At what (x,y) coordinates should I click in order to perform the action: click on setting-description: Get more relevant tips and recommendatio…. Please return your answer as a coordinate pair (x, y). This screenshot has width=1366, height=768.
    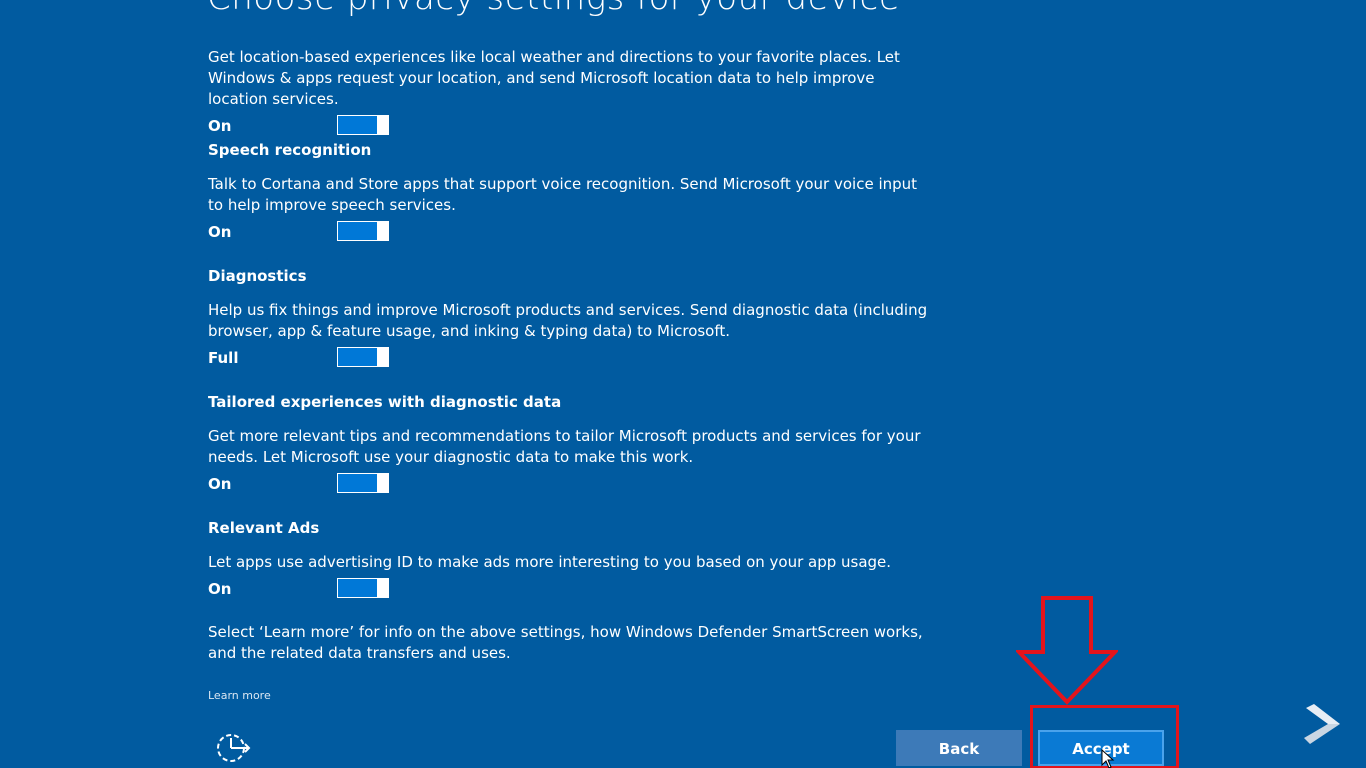
    Looking at the image, I should click on (564, 446).